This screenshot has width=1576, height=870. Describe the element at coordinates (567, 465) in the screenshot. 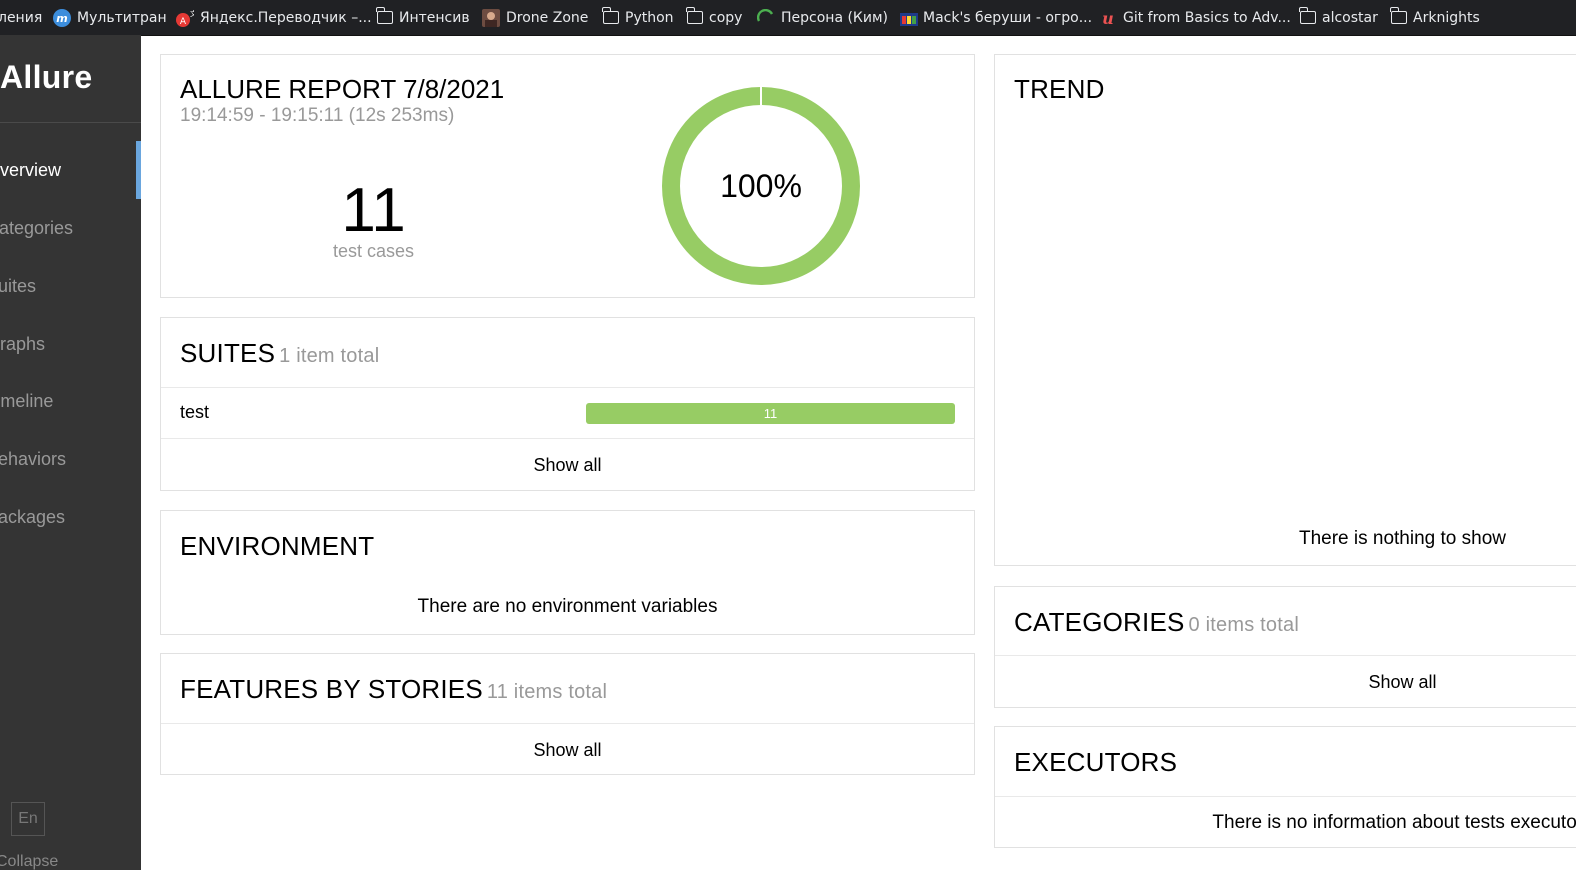

I see `suites-show-all-button: Show all` at that location.